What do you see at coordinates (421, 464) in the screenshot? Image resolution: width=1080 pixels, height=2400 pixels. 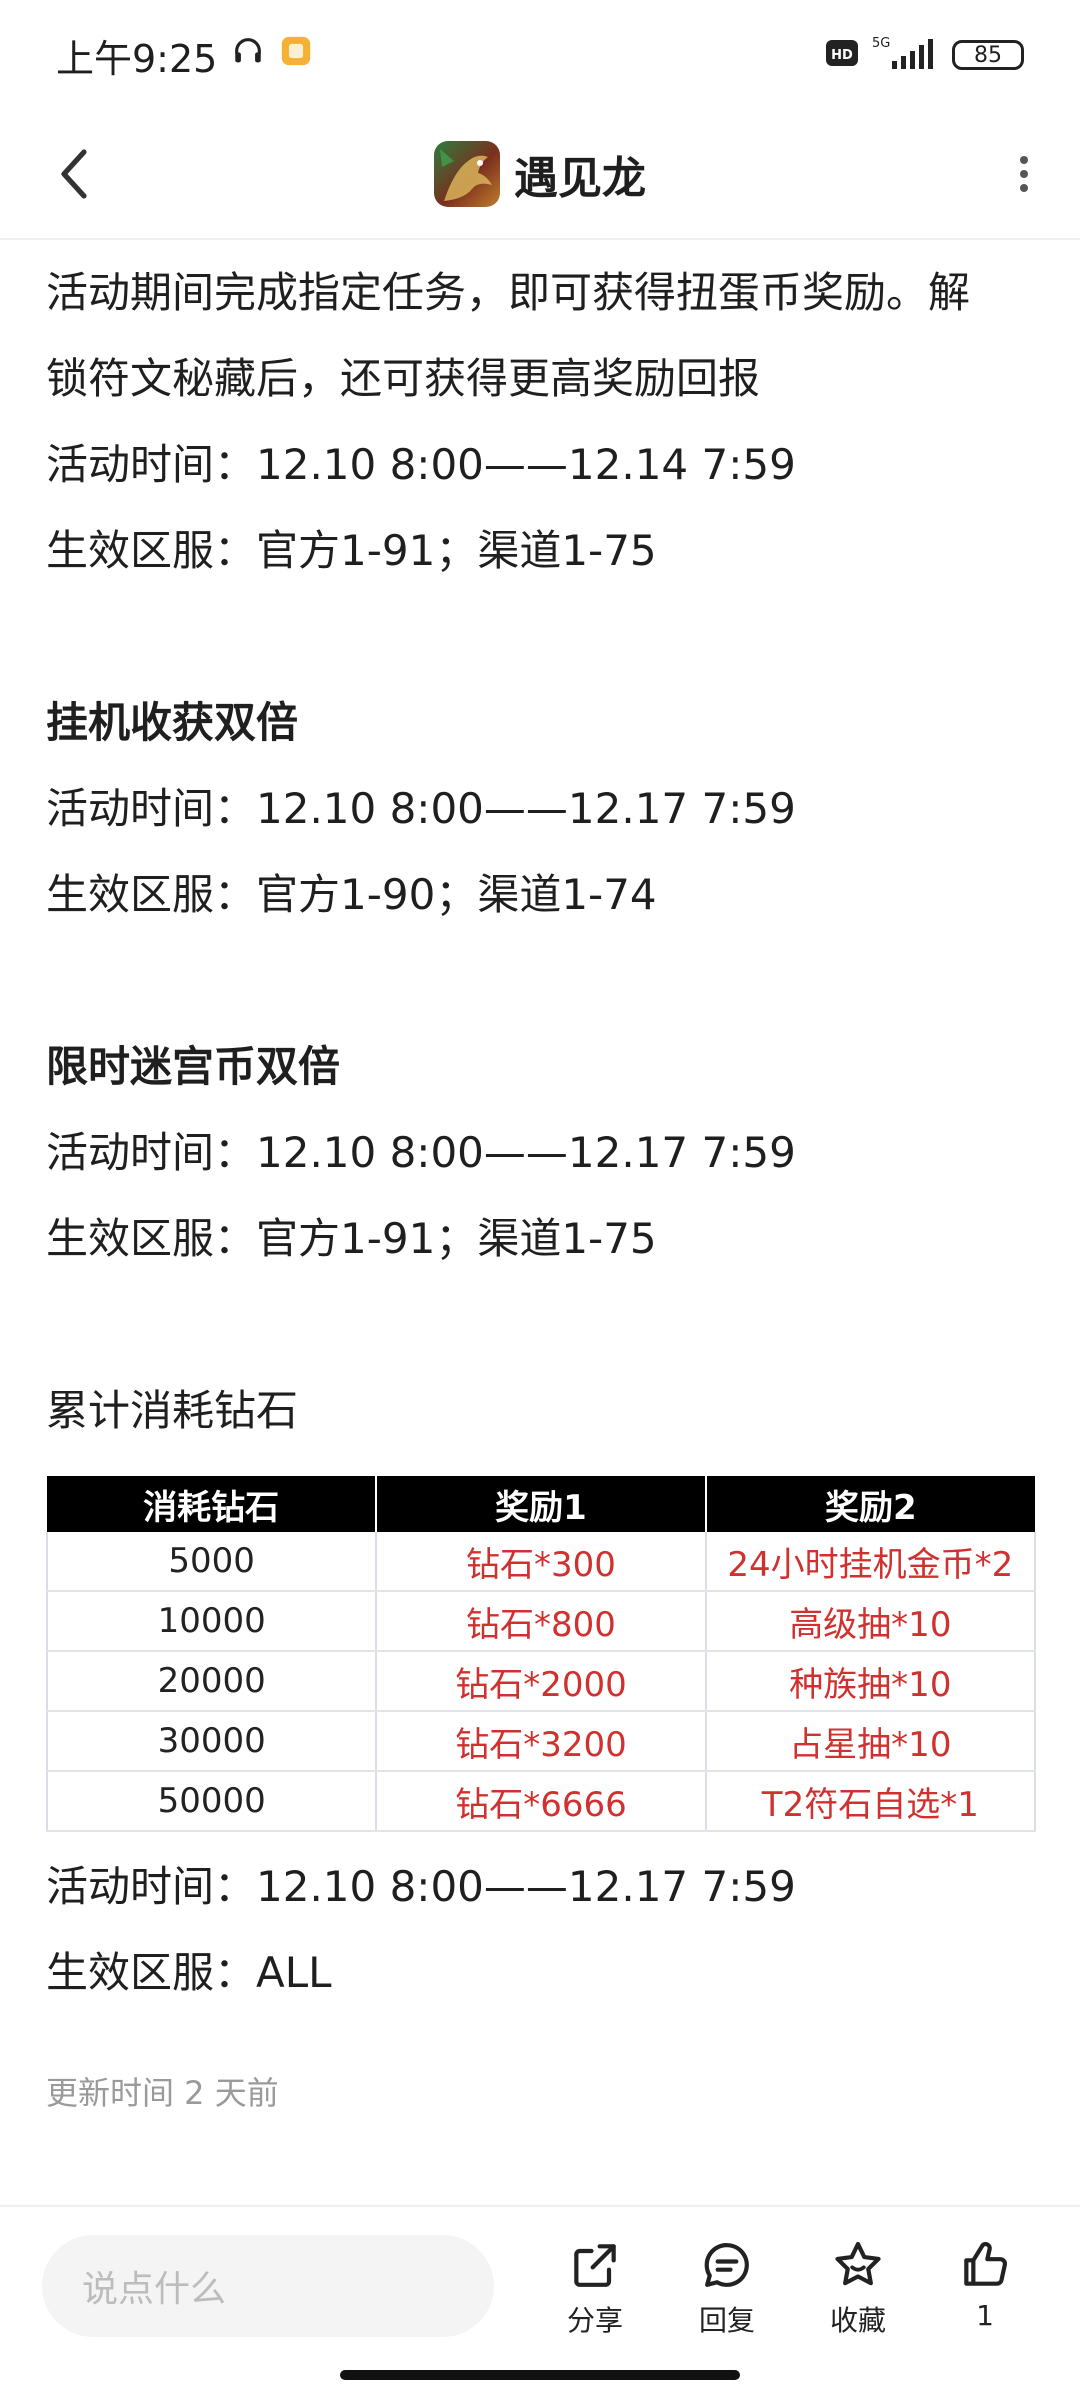 I see `intro-event-time: 活动时间：12.10 8:00——12.14 7:59` at bounding box center [421, 464].